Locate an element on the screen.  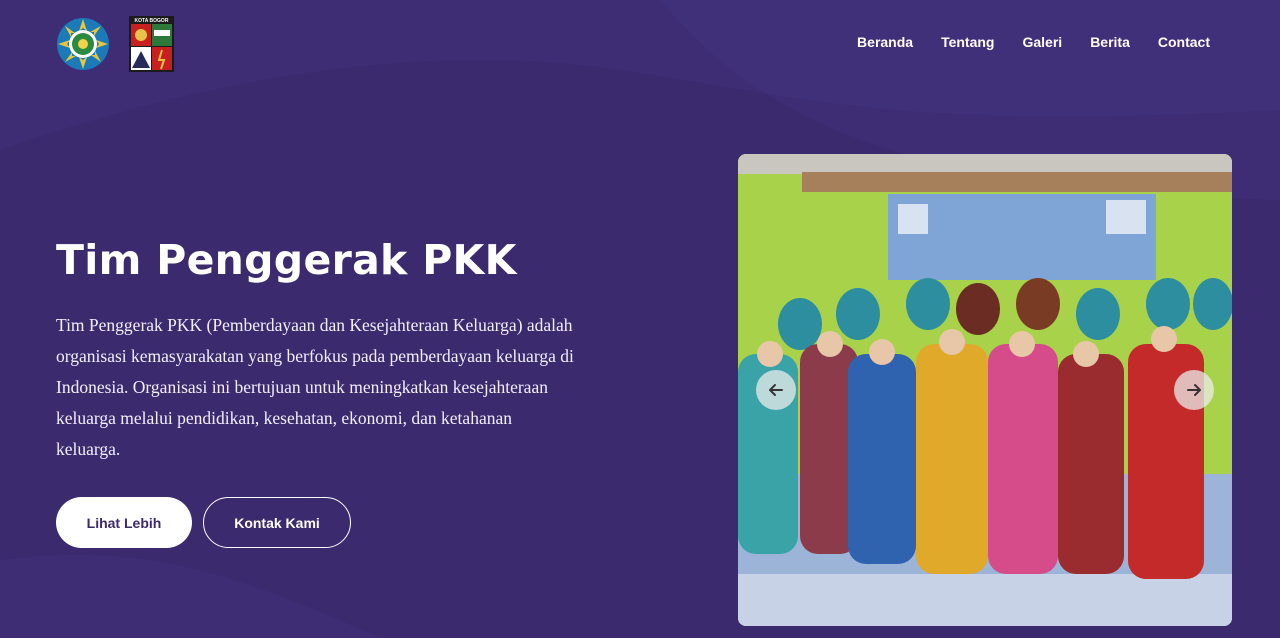
arrow-left-icon is located at coordinates (776, 390).